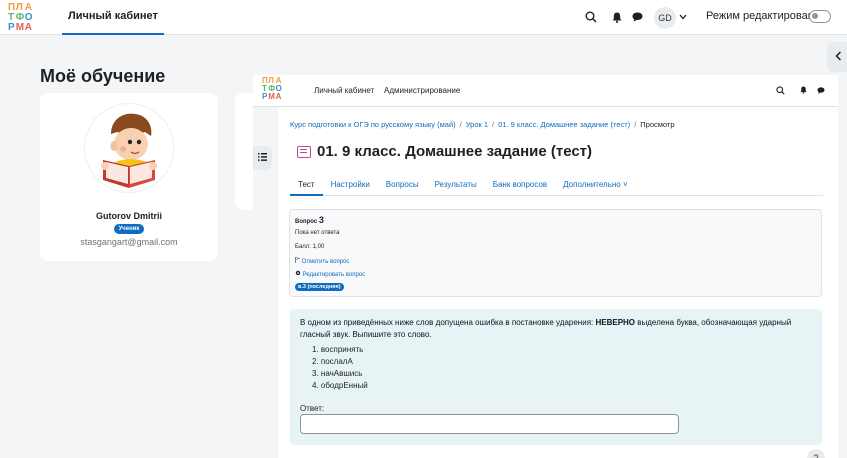 This screenshot has height=458, width=847. What do you see at coordinates (304, 151) in the screenshot?
I see `quiz-icon` at bounding box center [304, 151].